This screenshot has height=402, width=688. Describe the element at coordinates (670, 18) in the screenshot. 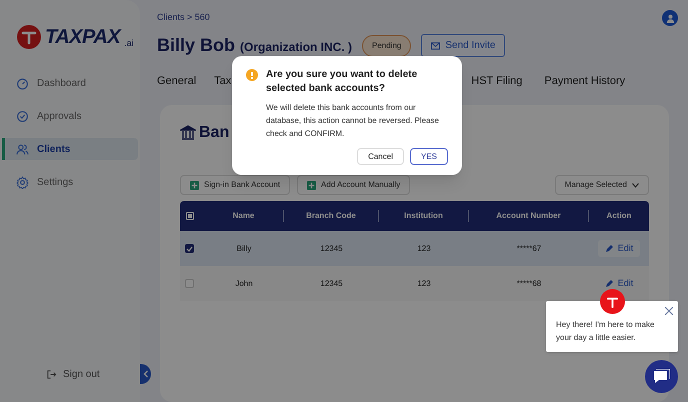

I see `avatar-icon` at that location.